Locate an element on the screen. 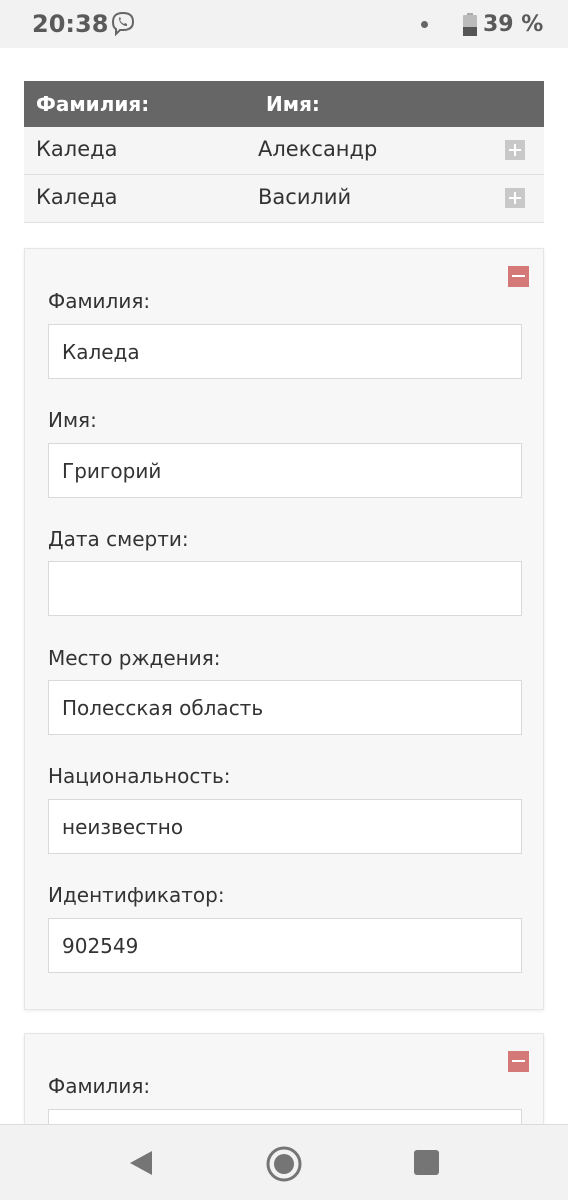  table-row: Каледа Василий is located at coordinates (284, 199).